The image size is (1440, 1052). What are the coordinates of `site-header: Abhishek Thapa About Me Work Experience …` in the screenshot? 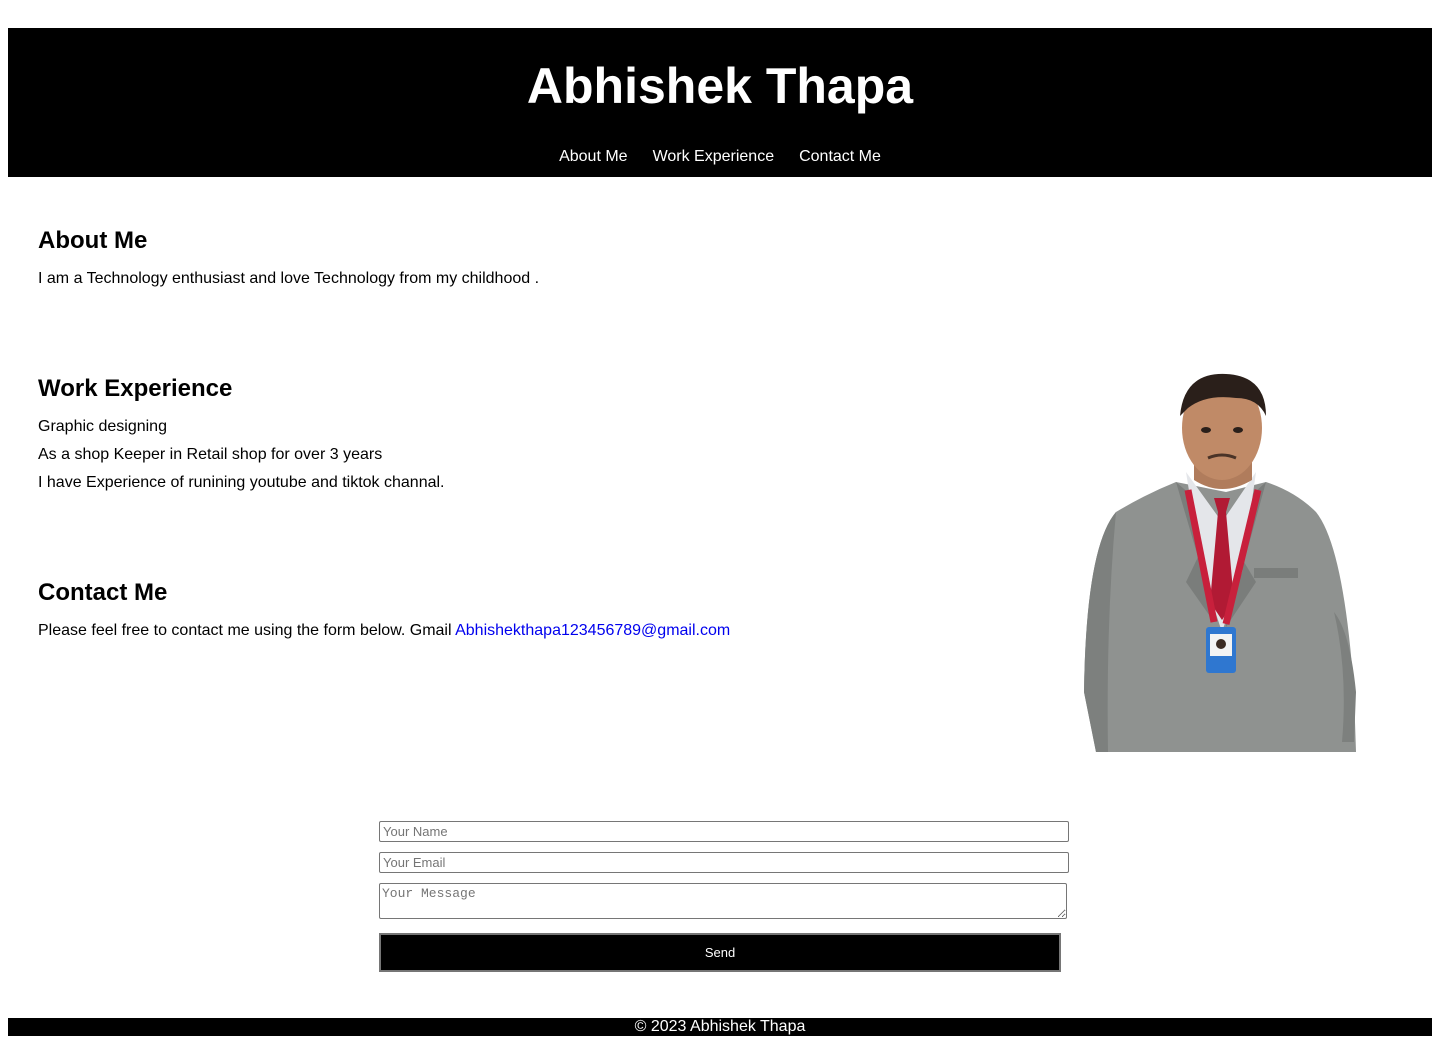 It's located at (720, 102).